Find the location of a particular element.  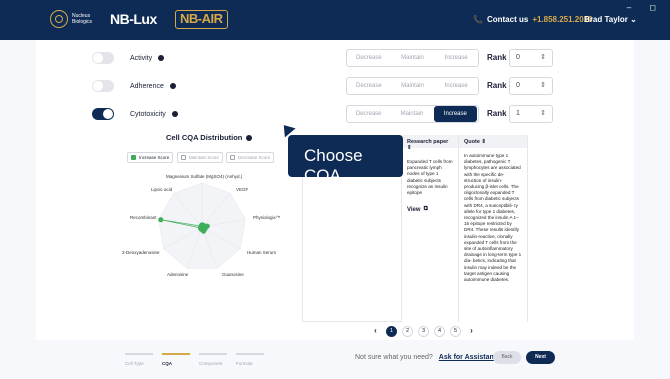

page-3: 3 is located at coordinates (423, 331).